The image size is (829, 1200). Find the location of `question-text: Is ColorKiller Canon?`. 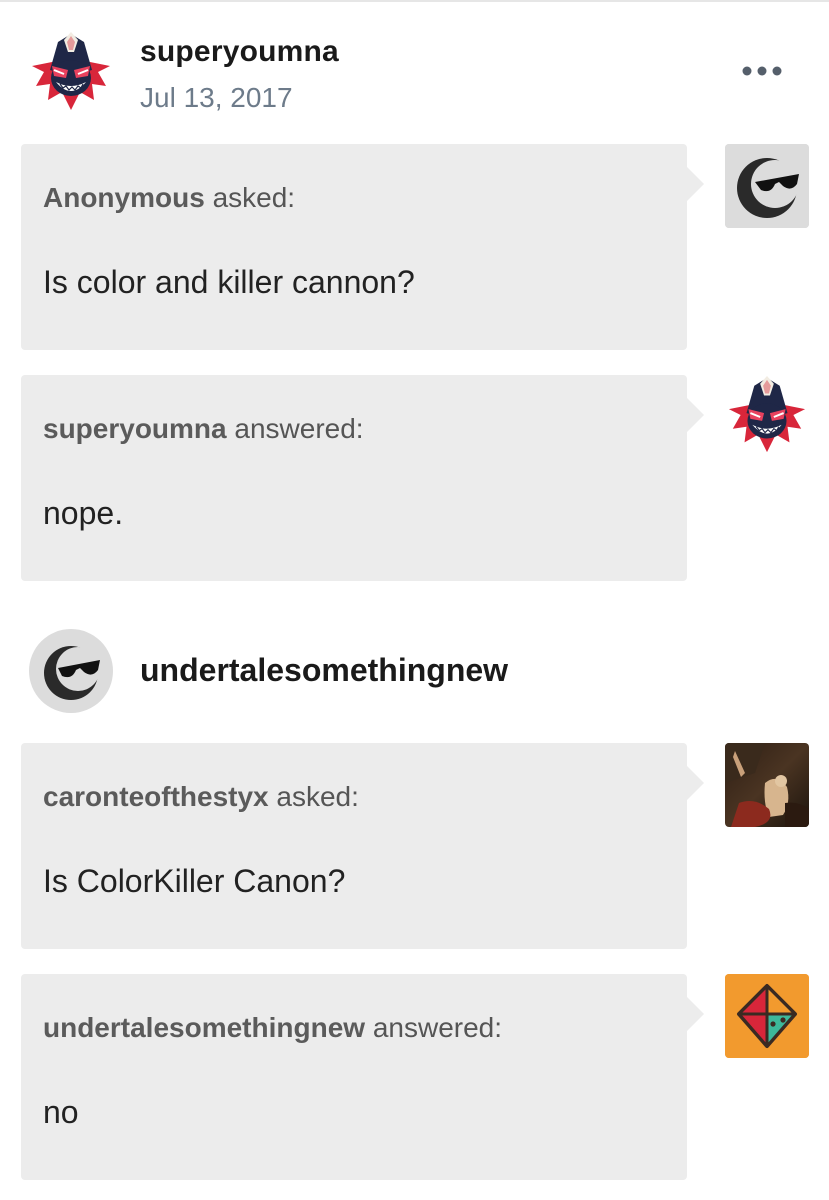

question-text: Is ColorKiller Canon? is located at coordinates (194, 881).